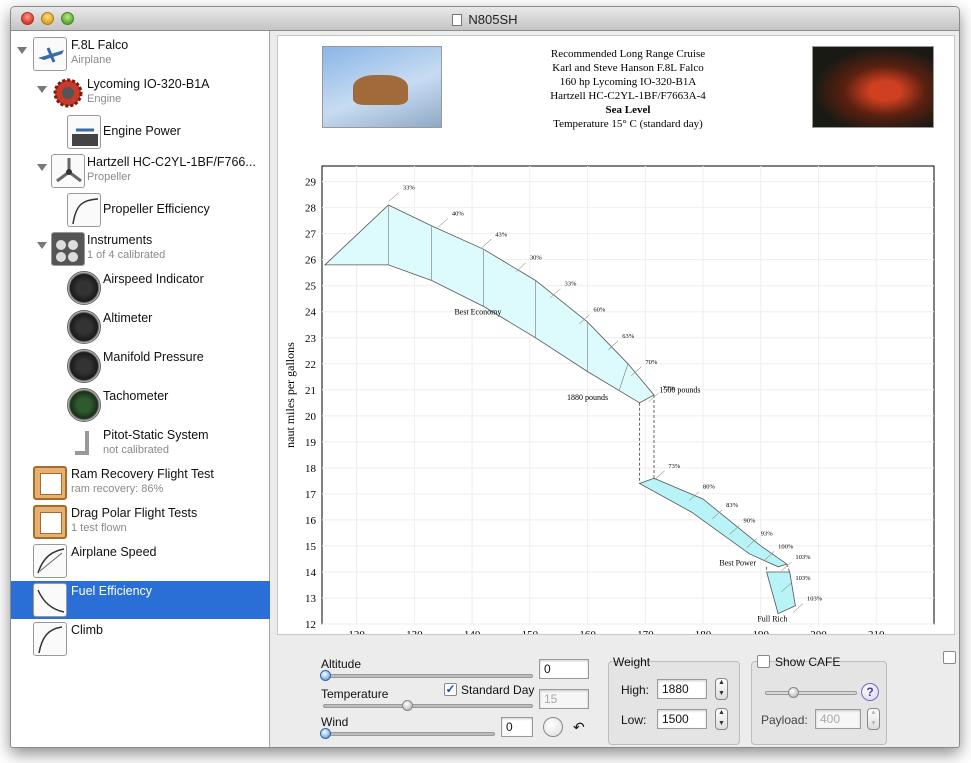 The image size is (971, 763). Describe the element at coordinates (498, 690) in the screenshot. I see `standard-day-label: Standard Day` at that location.